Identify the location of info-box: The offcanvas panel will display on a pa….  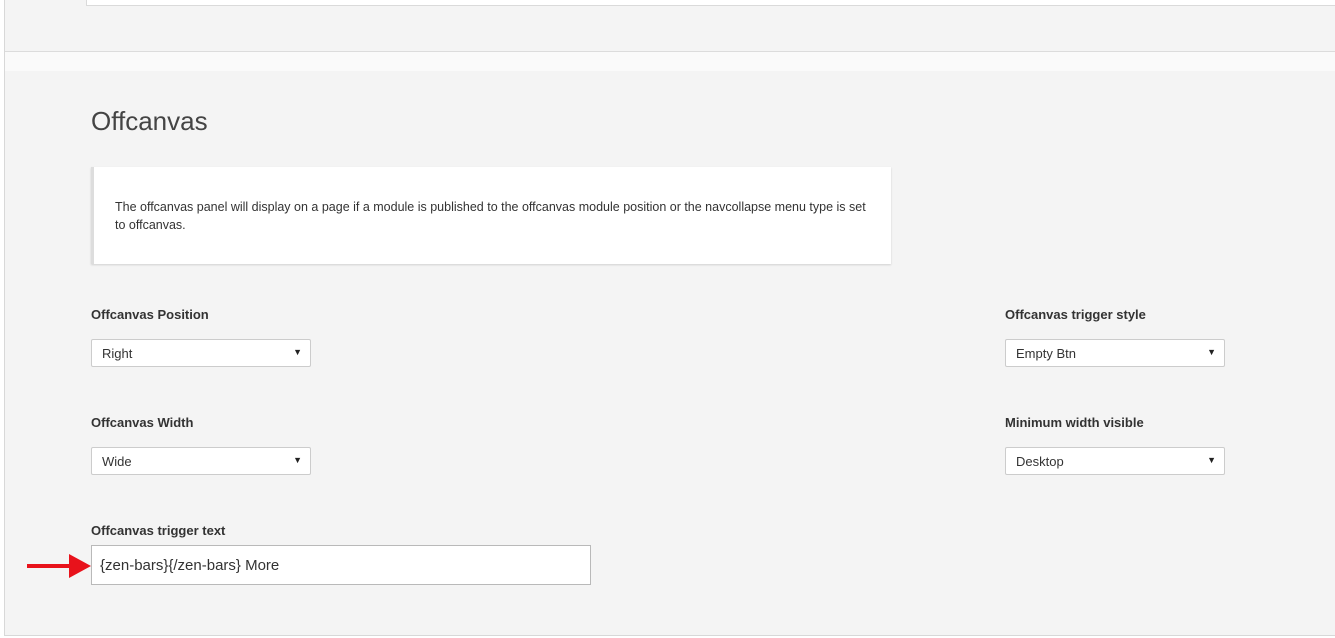
(491, 215).